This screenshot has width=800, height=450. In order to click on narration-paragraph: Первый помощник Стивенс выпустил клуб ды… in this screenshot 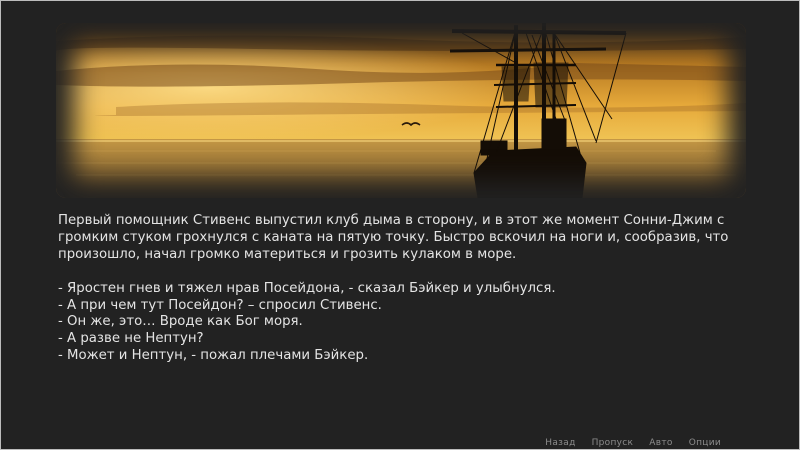, I will do `click(408, 238)`.